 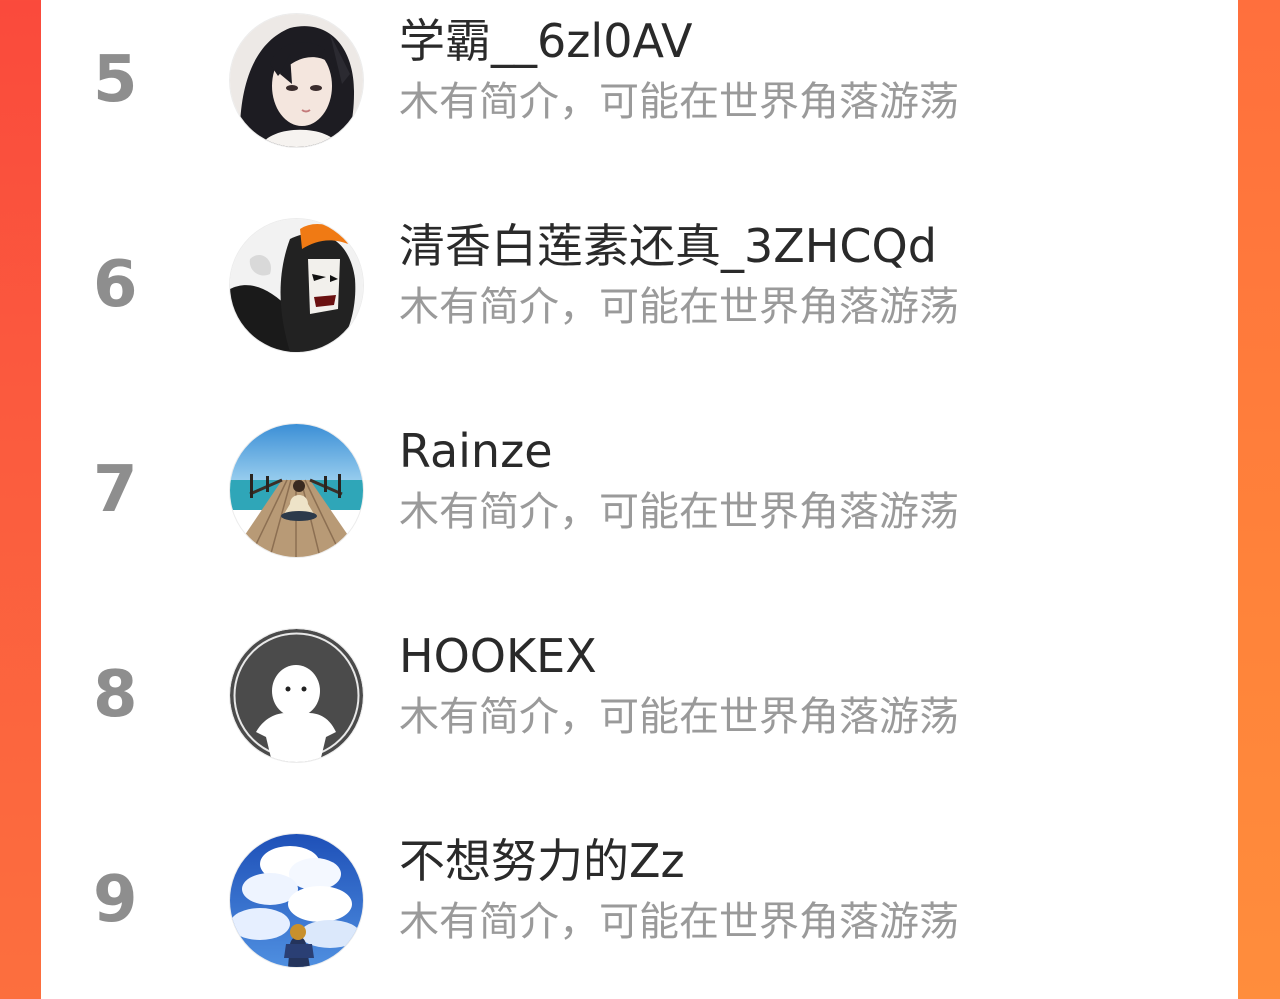 What do you see at coordinates (296, 695) in the screenshot?
I see `default-avatar-icon` at bounding box center [296, 695].